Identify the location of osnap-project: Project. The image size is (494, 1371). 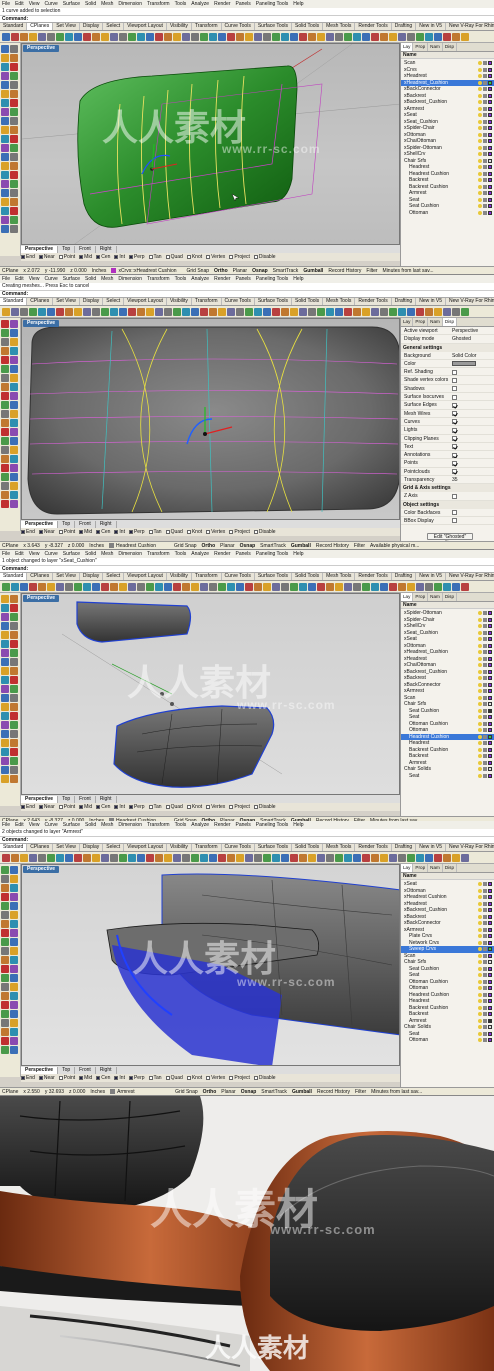
(239, 807).